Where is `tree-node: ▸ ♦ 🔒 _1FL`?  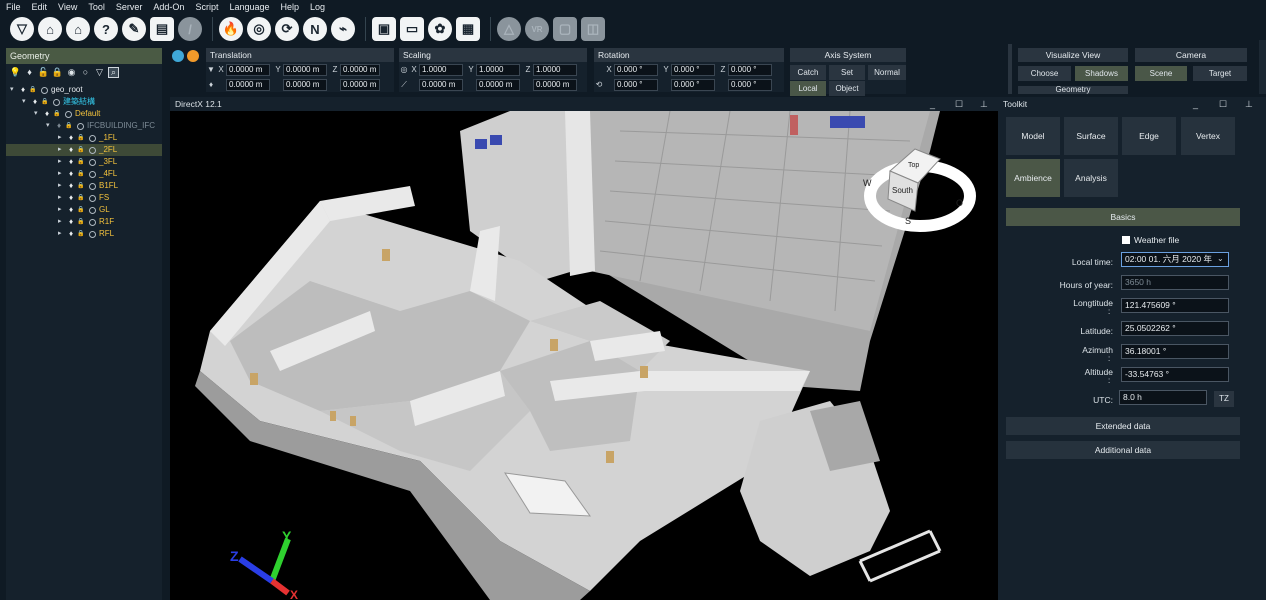 tree-node: ▸ ♦ 🔒 _1FL is located at coordinates (84, 138).